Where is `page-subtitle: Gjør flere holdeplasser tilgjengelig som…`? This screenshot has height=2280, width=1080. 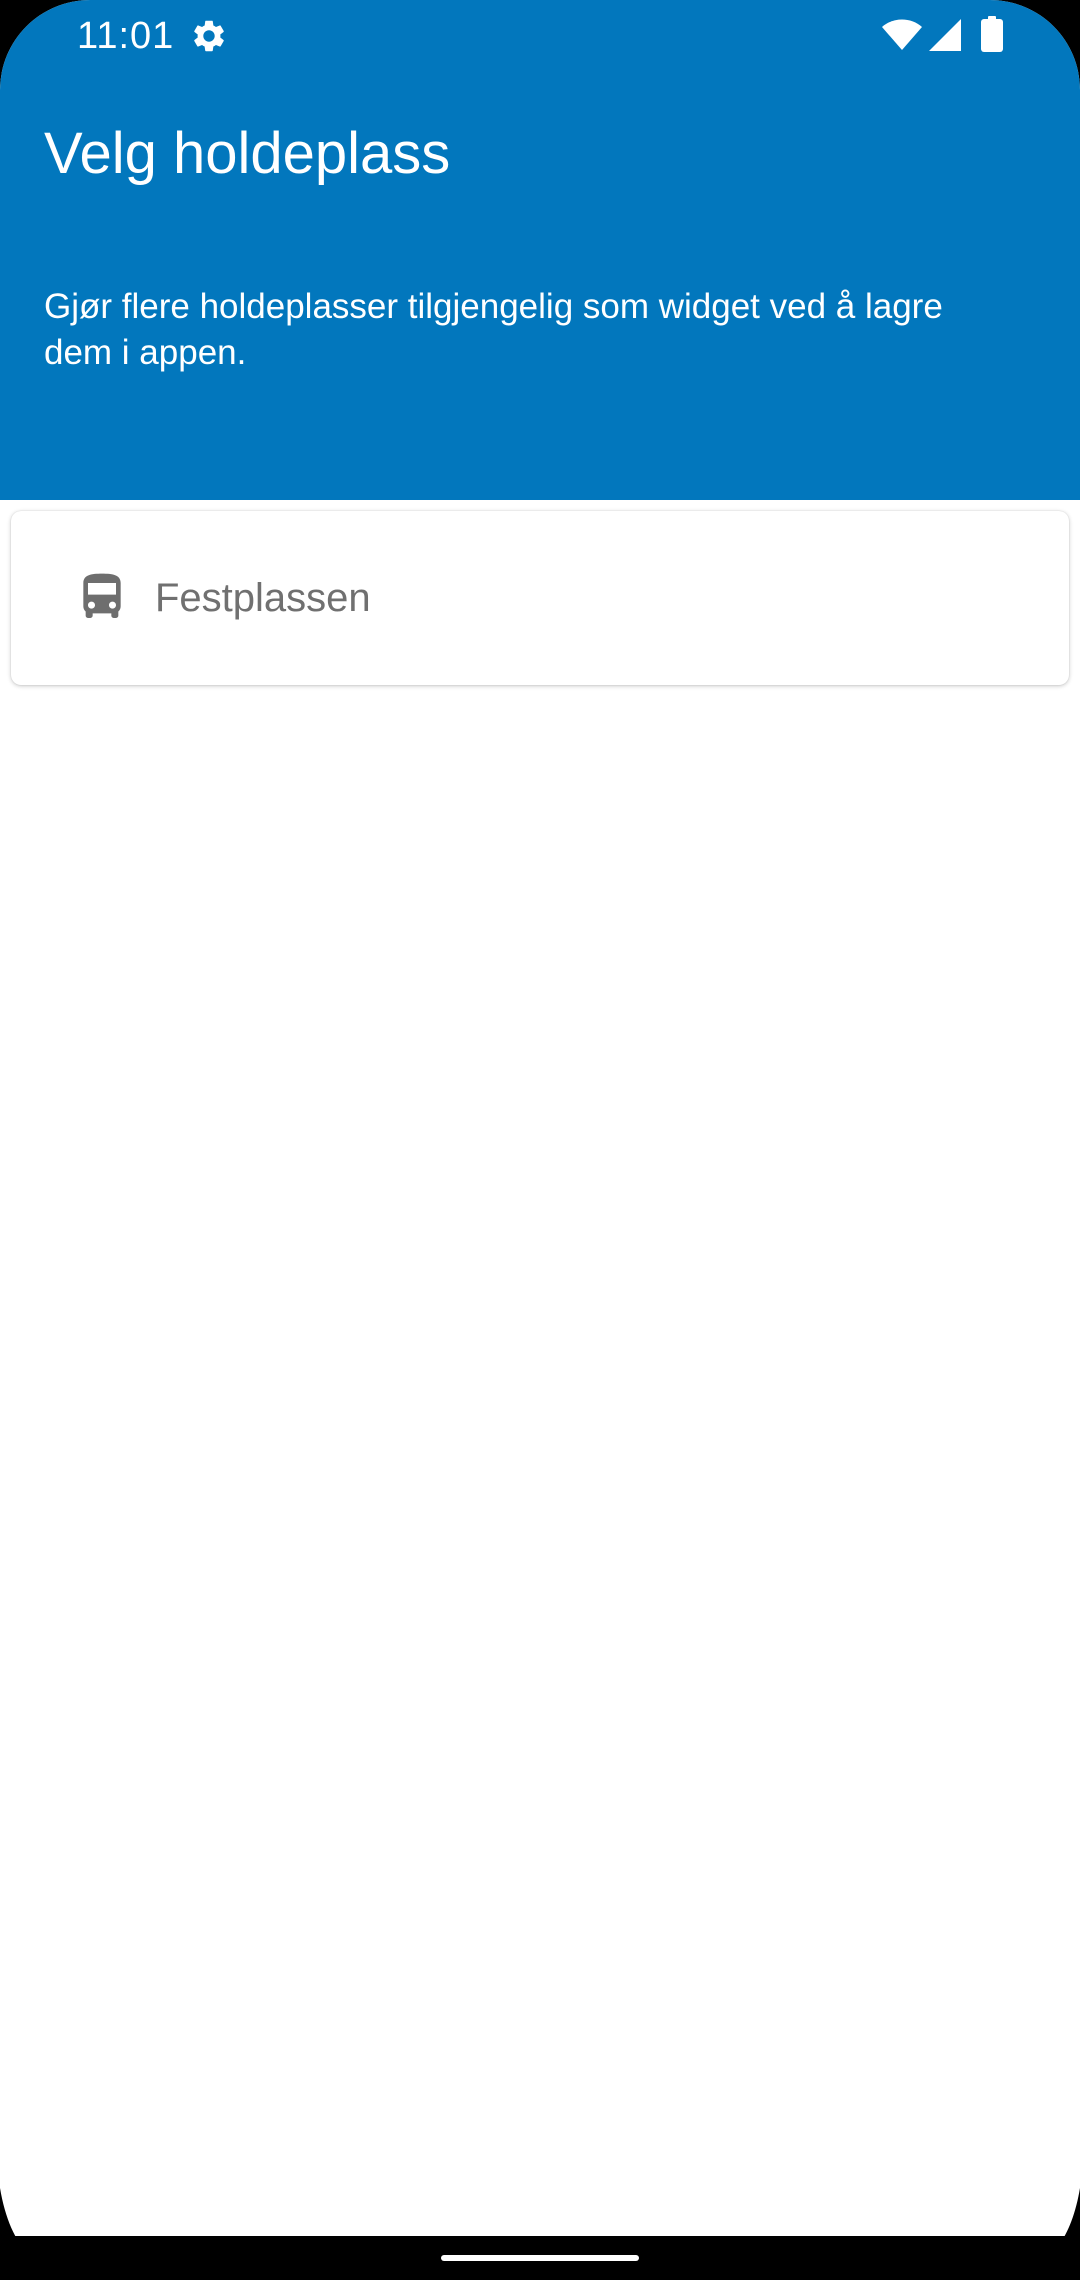
page-subtitle: Gjør flere holdeplasser tilgjengelig som… is located at coordinates (493, 329).